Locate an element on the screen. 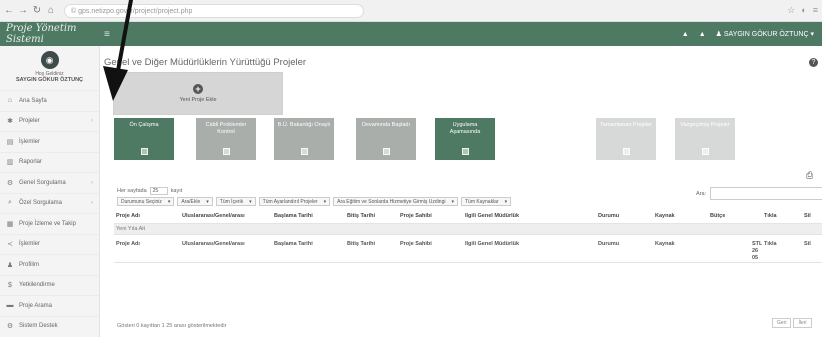  status-tile: Ön Çalışma is located at coordinates (144, 139).